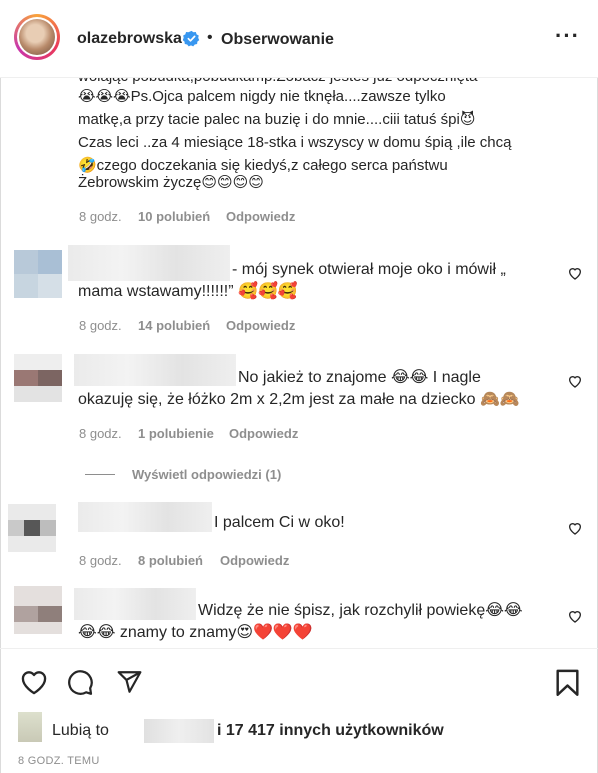  Describe the element at coordinates (171, 182) in the screenshot. I see `comment-text-line: Żebrowskim życzę😊😊😊😊` at that location.